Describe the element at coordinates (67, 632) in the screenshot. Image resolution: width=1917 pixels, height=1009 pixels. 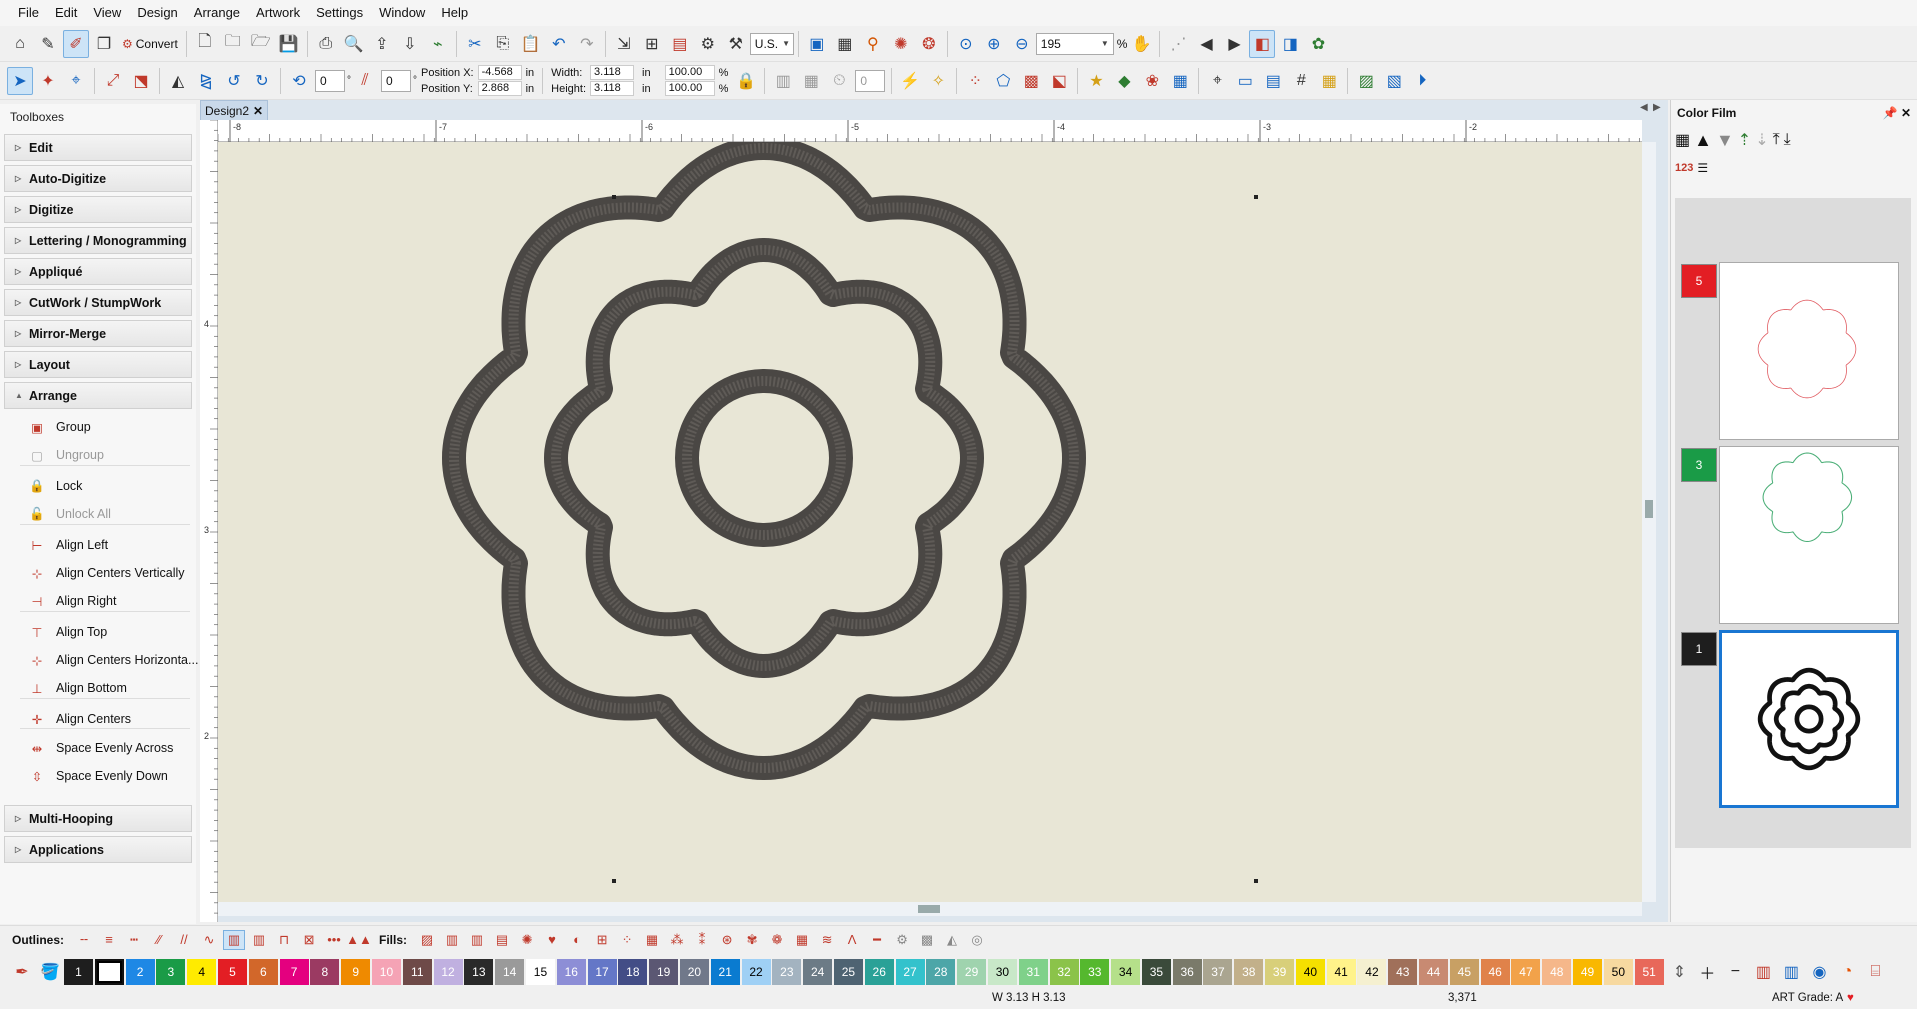
I see `arrange-align-top: ⊤ Align Top` at that location.